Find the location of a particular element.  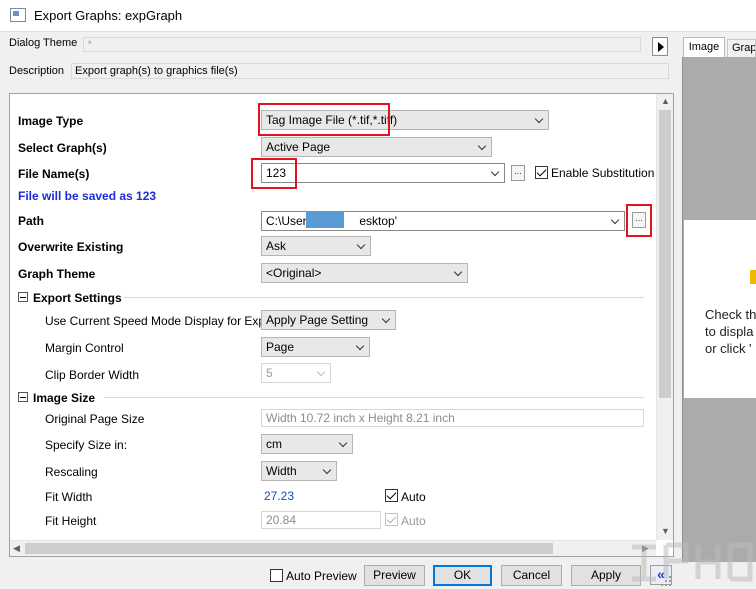

graph-theme-select: <Original> is located at coordinates (364, 273).